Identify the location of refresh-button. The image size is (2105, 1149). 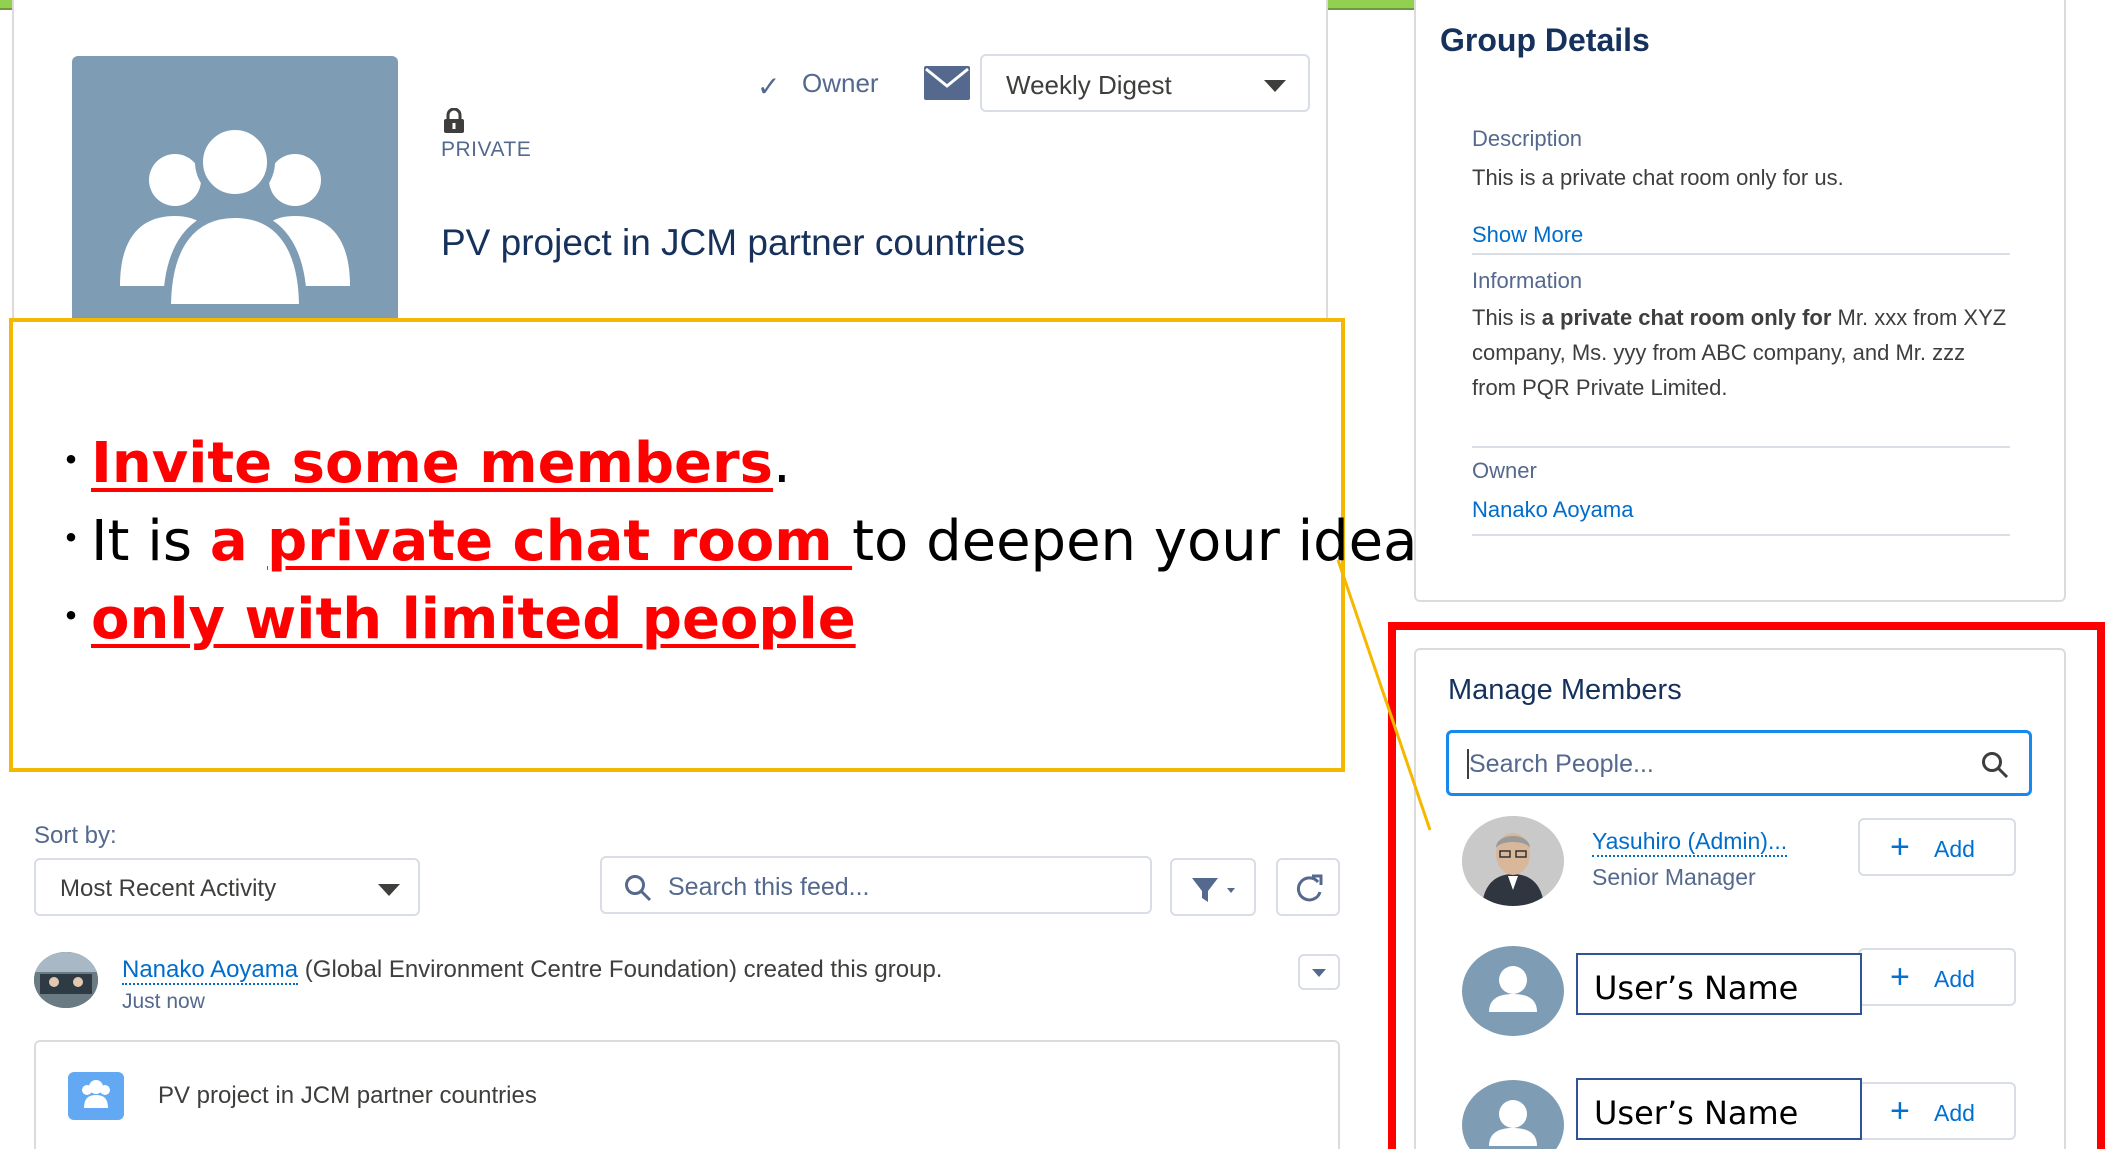
(1308, 887).